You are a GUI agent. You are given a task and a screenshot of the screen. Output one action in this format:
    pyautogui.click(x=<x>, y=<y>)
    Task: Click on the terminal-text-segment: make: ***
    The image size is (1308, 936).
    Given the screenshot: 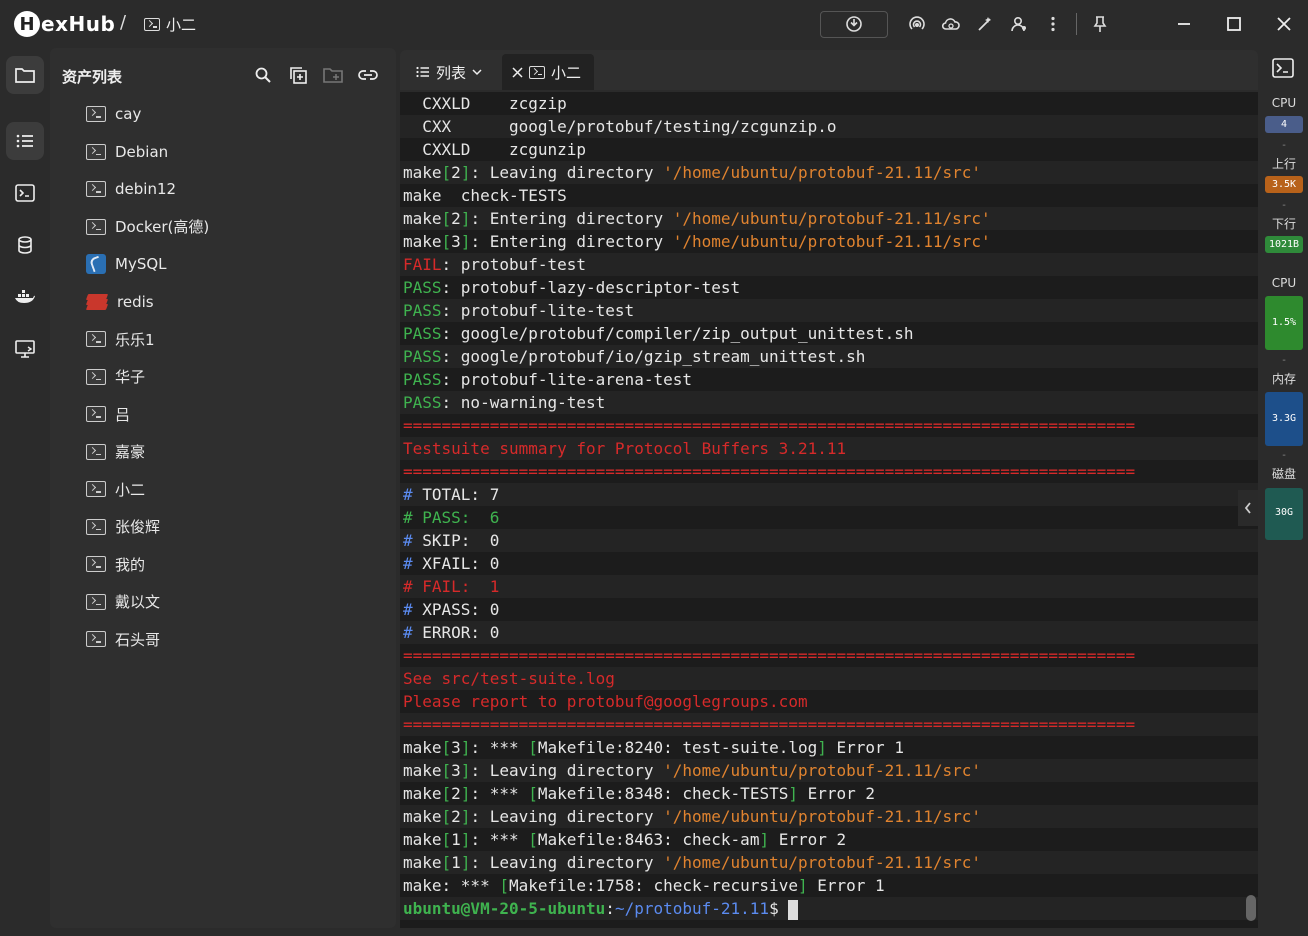 What is the action you would take?
    pyautogui.click(x=451, y=885)
    